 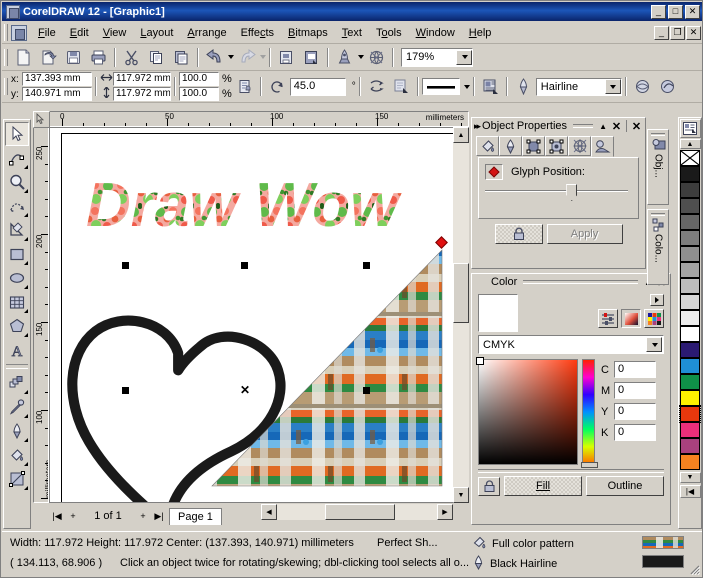 What do you see at coordinates (657, 300) in the screenshot?
I see `color-options-flyout-button` at bounding box center [657, 300].